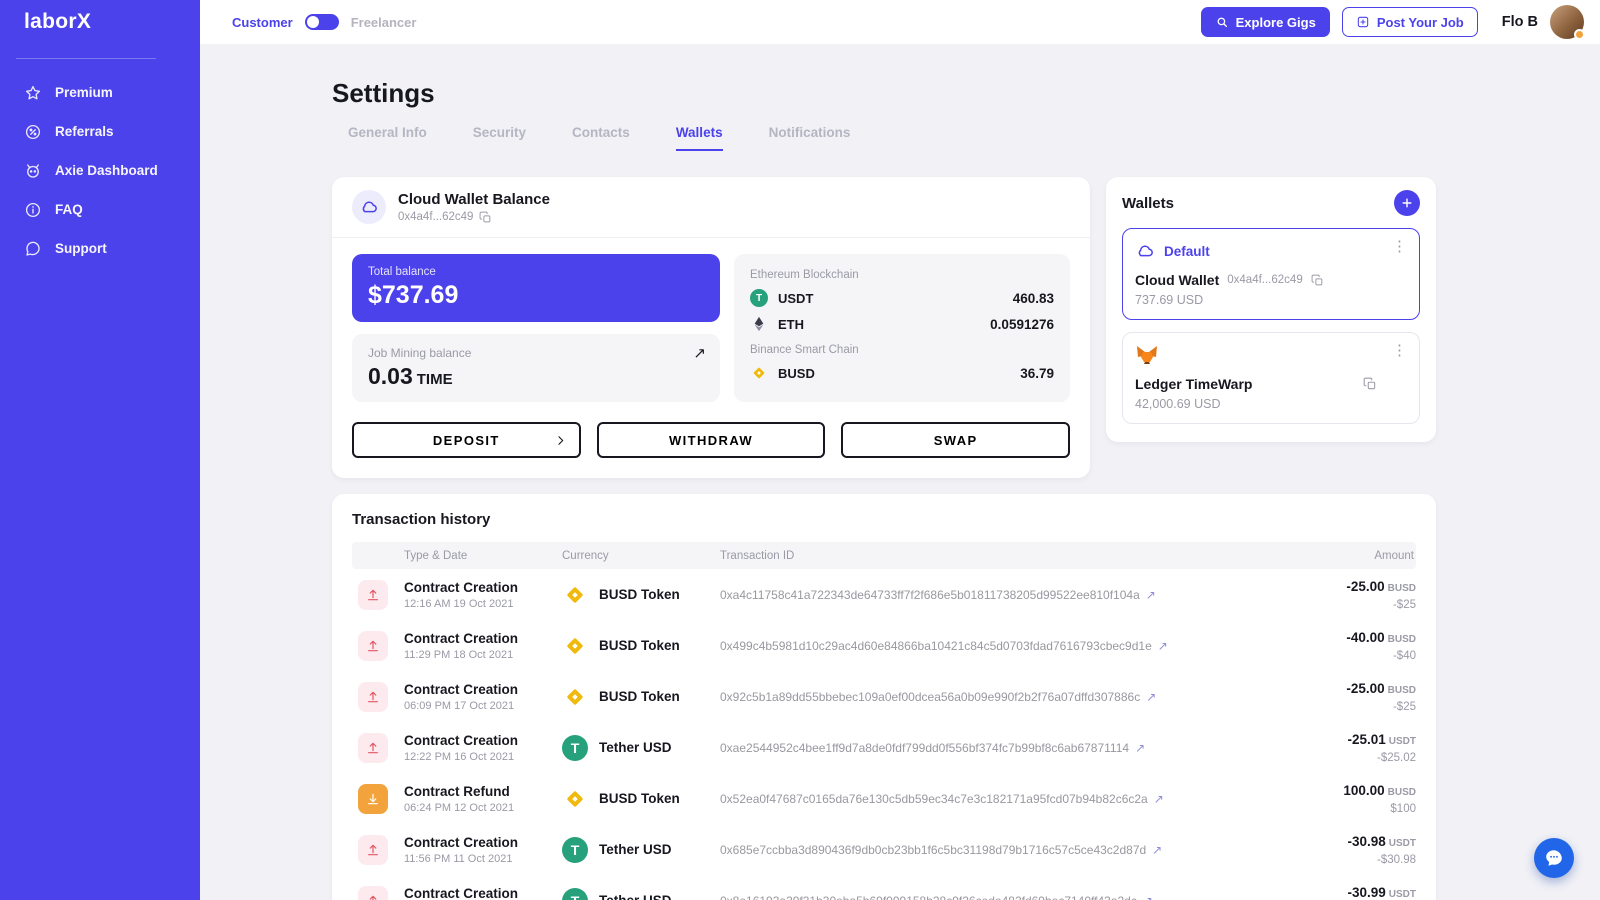 The image size is (1600, 900). I want to click on transaction-date: 06:24 PM 12 Oct 2021, so click(459, 807).